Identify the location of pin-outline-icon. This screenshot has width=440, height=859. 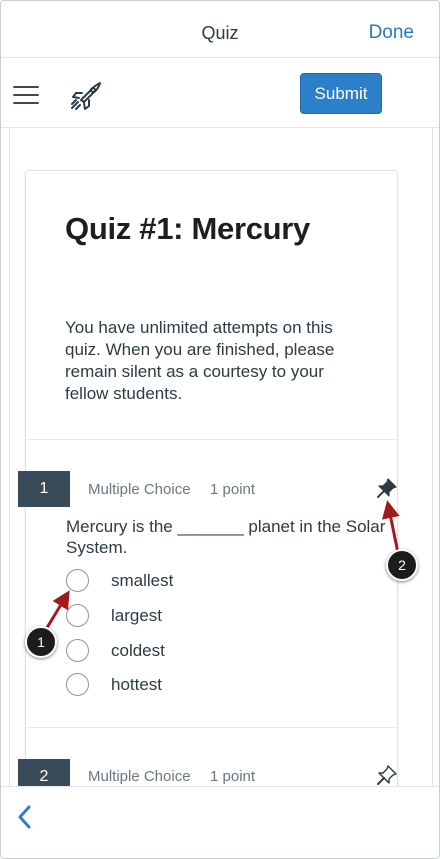
(387, 775).